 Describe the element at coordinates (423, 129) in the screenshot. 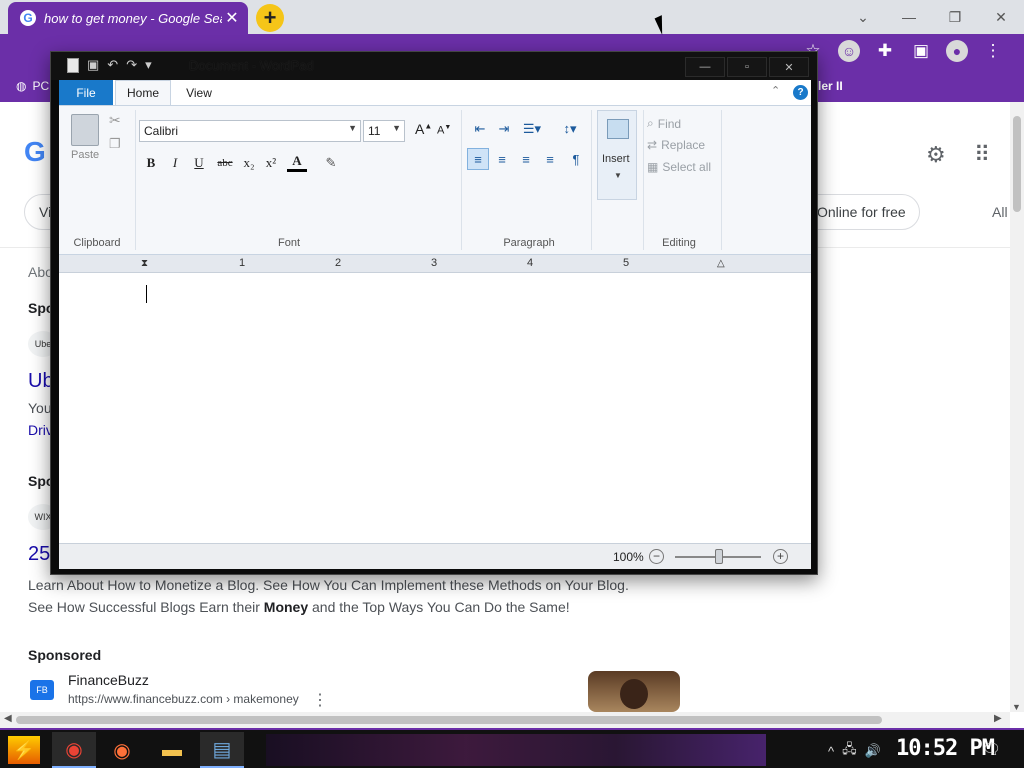

I see `grow-font-icon: A▲` at that location.